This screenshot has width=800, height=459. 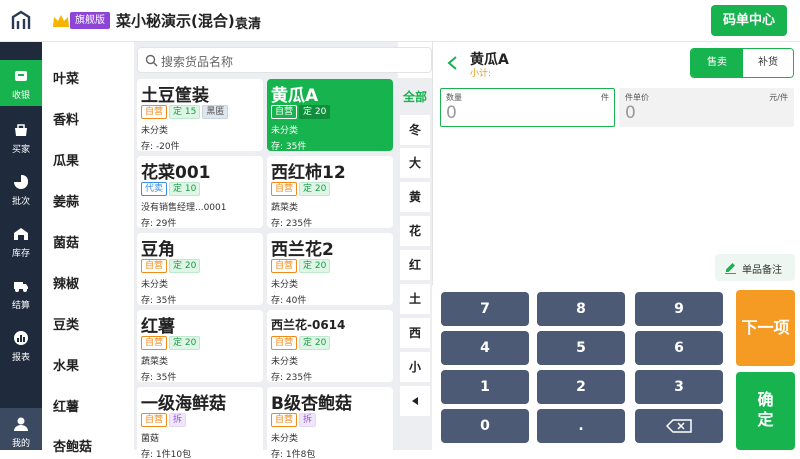 What do you see at coordinates (184, 208) in the screenshot?
I see `product-class: 没有销售经理...0001` at bounding box center [184, 208].